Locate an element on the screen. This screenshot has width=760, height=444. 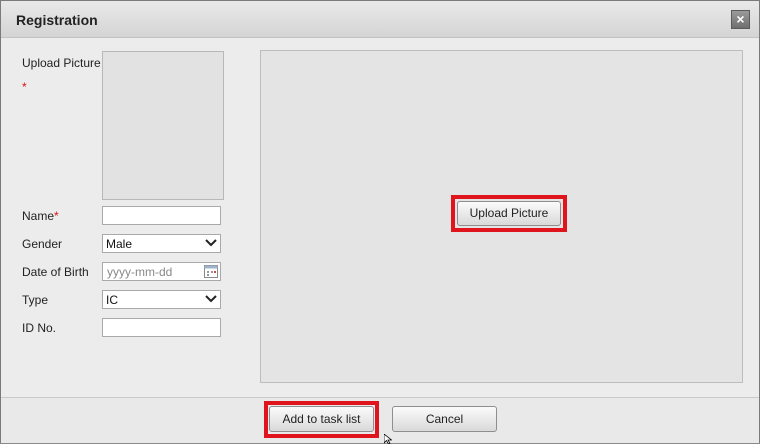
dialog-title: Registration is located at coordinates (57, 20).